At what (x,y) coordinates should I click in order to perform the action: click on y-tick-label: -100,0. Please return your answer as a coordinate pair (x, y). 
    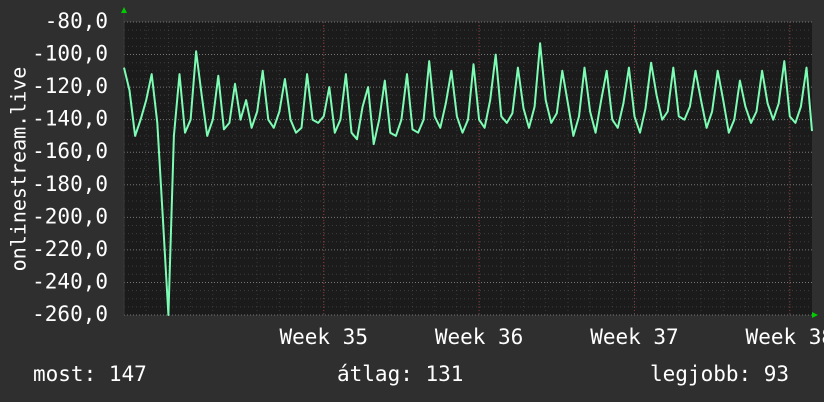
    Looking at the image, I should click on (70, 54).